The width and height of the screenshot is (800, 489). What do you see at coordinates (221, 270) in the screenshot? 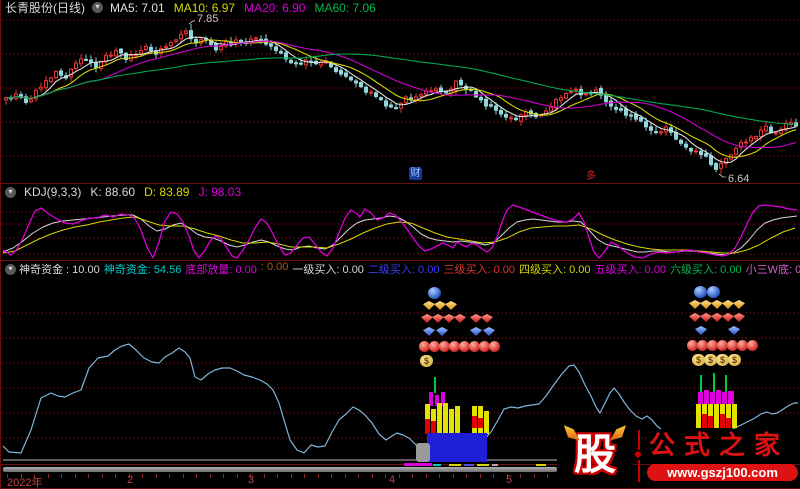
I see `fund-indicator-label: 底部放量: 0.00` at bounding box center [221, 270].